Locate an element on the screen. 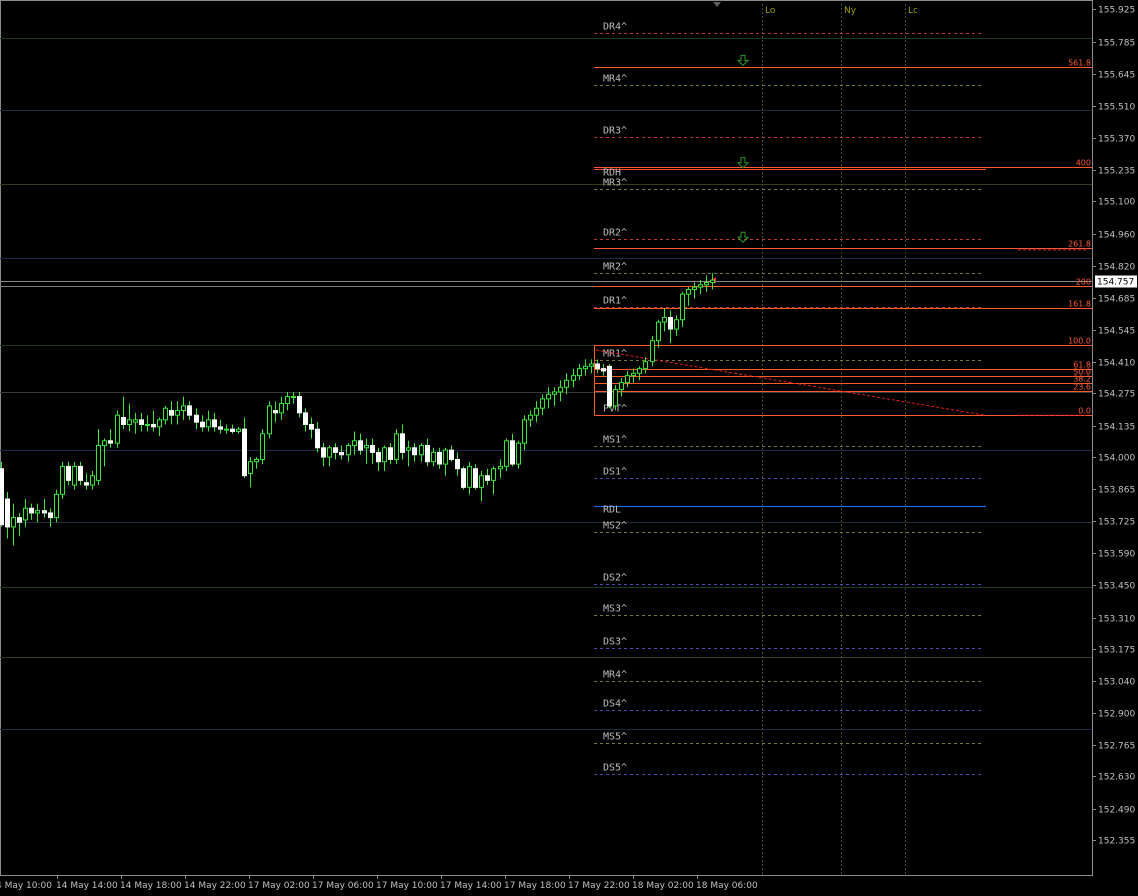 The width and height of the screenshot is (1138, 896). pivot-label: DS2^ is located at coordinates (615, 578).